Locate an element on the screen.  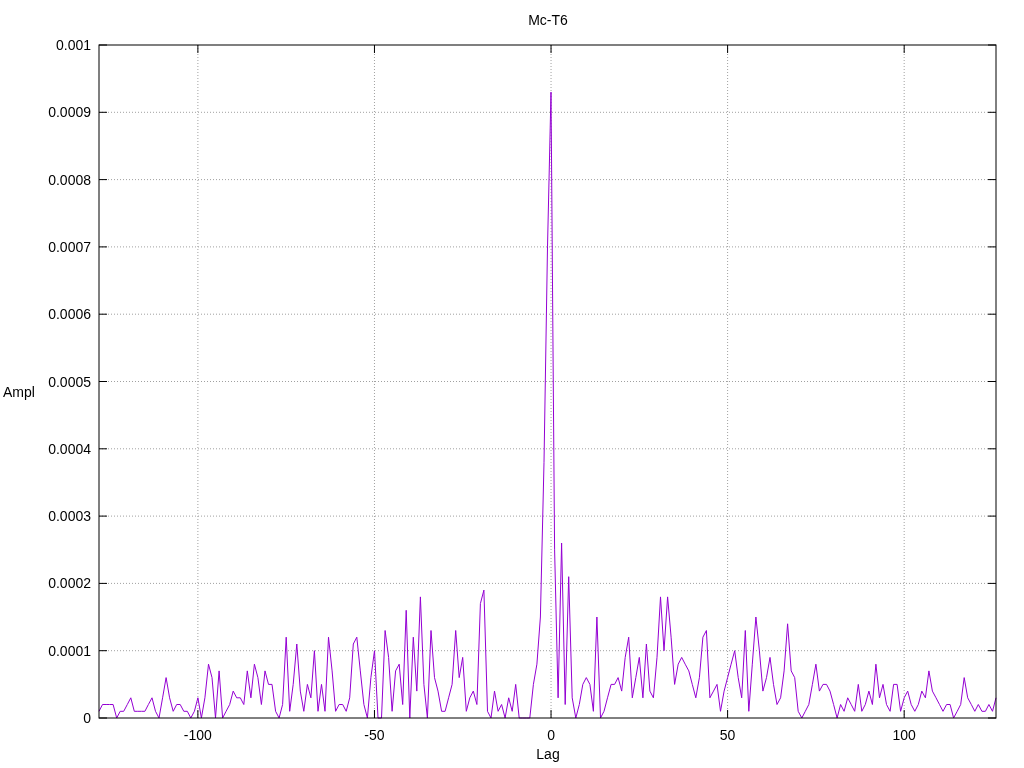
y-tick-label: 0.0009 is located at coordinates (69, 112).